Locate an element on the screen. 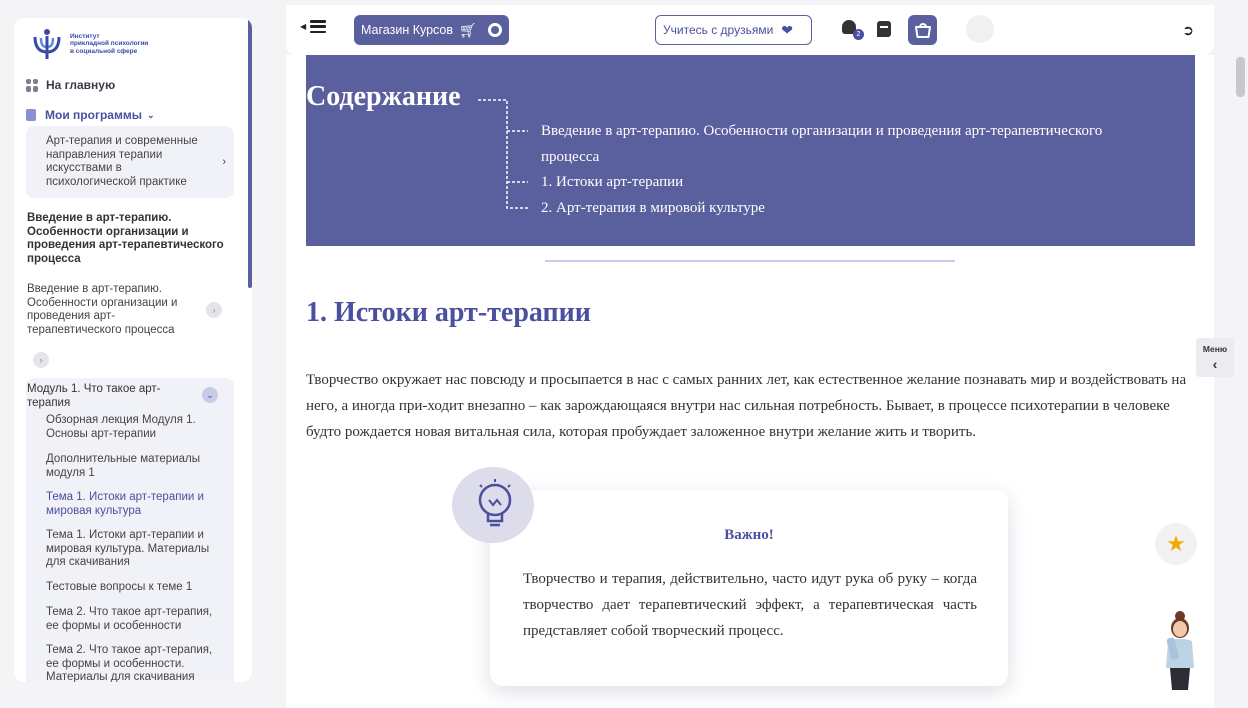 The height and width of the screenshot is (708, 1248). nav-home-link: На главную is located at coordinates (70, 85).